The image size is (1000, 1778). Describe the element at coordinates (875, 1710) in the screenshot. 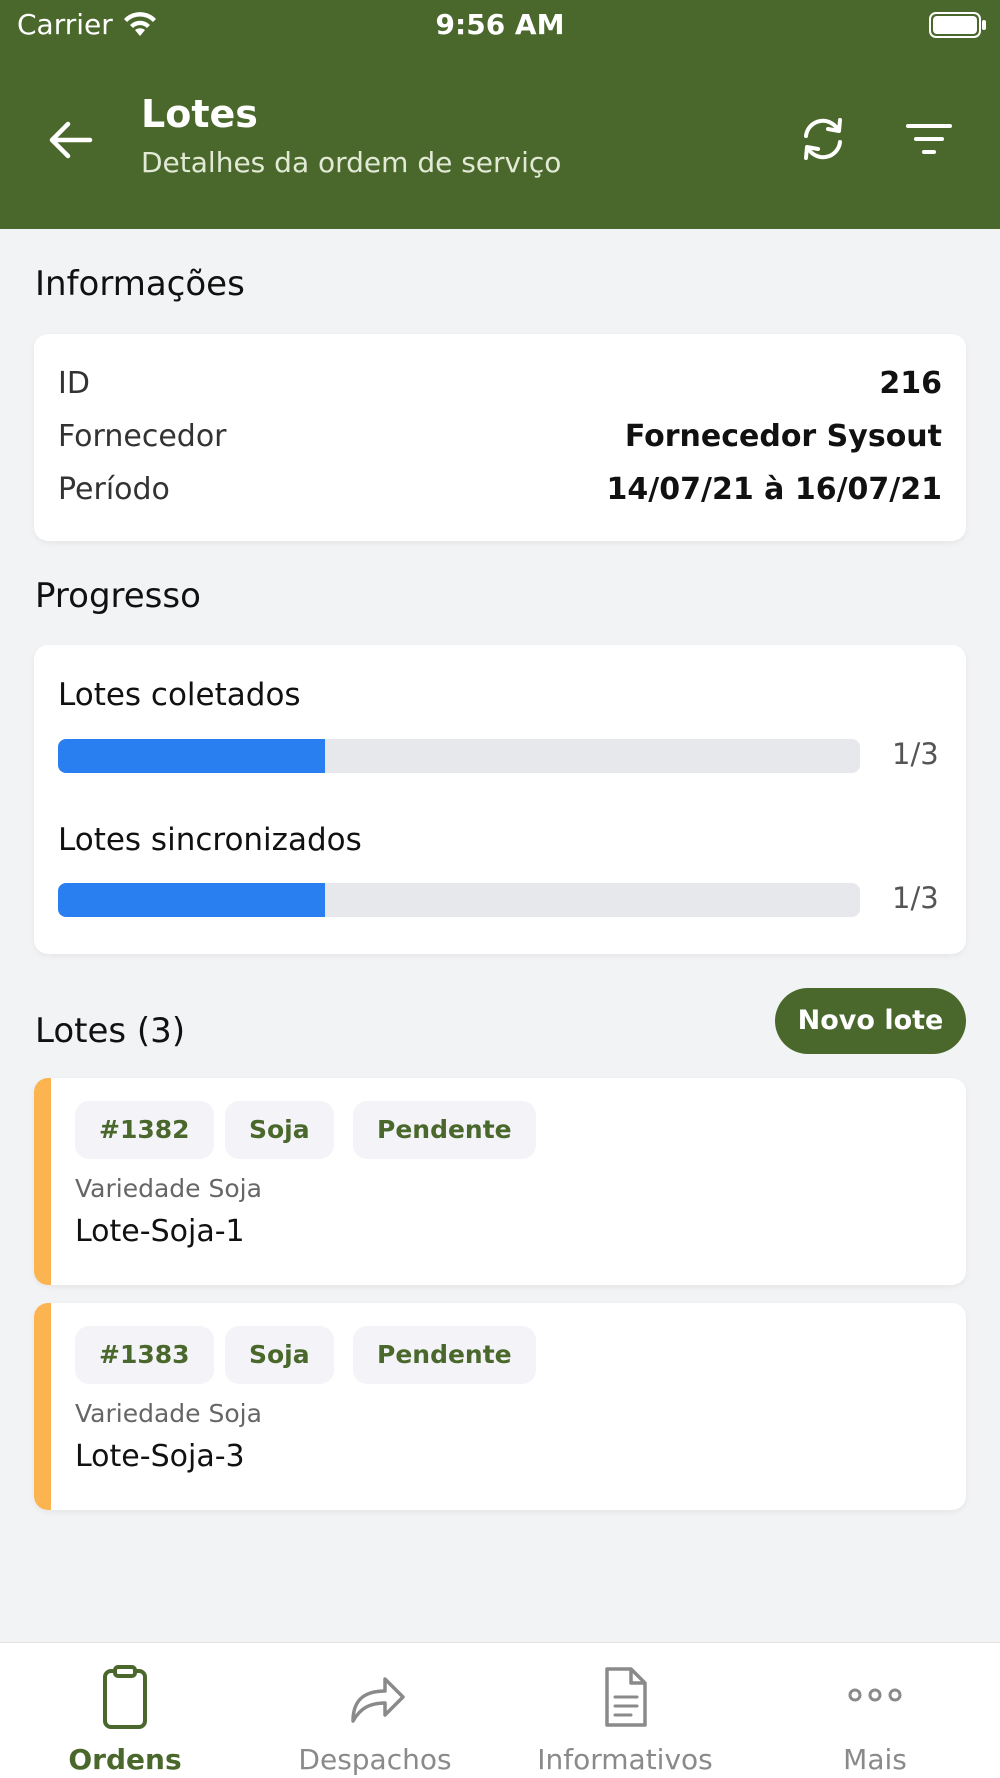

I see `tab-mais: Mais` at that location.